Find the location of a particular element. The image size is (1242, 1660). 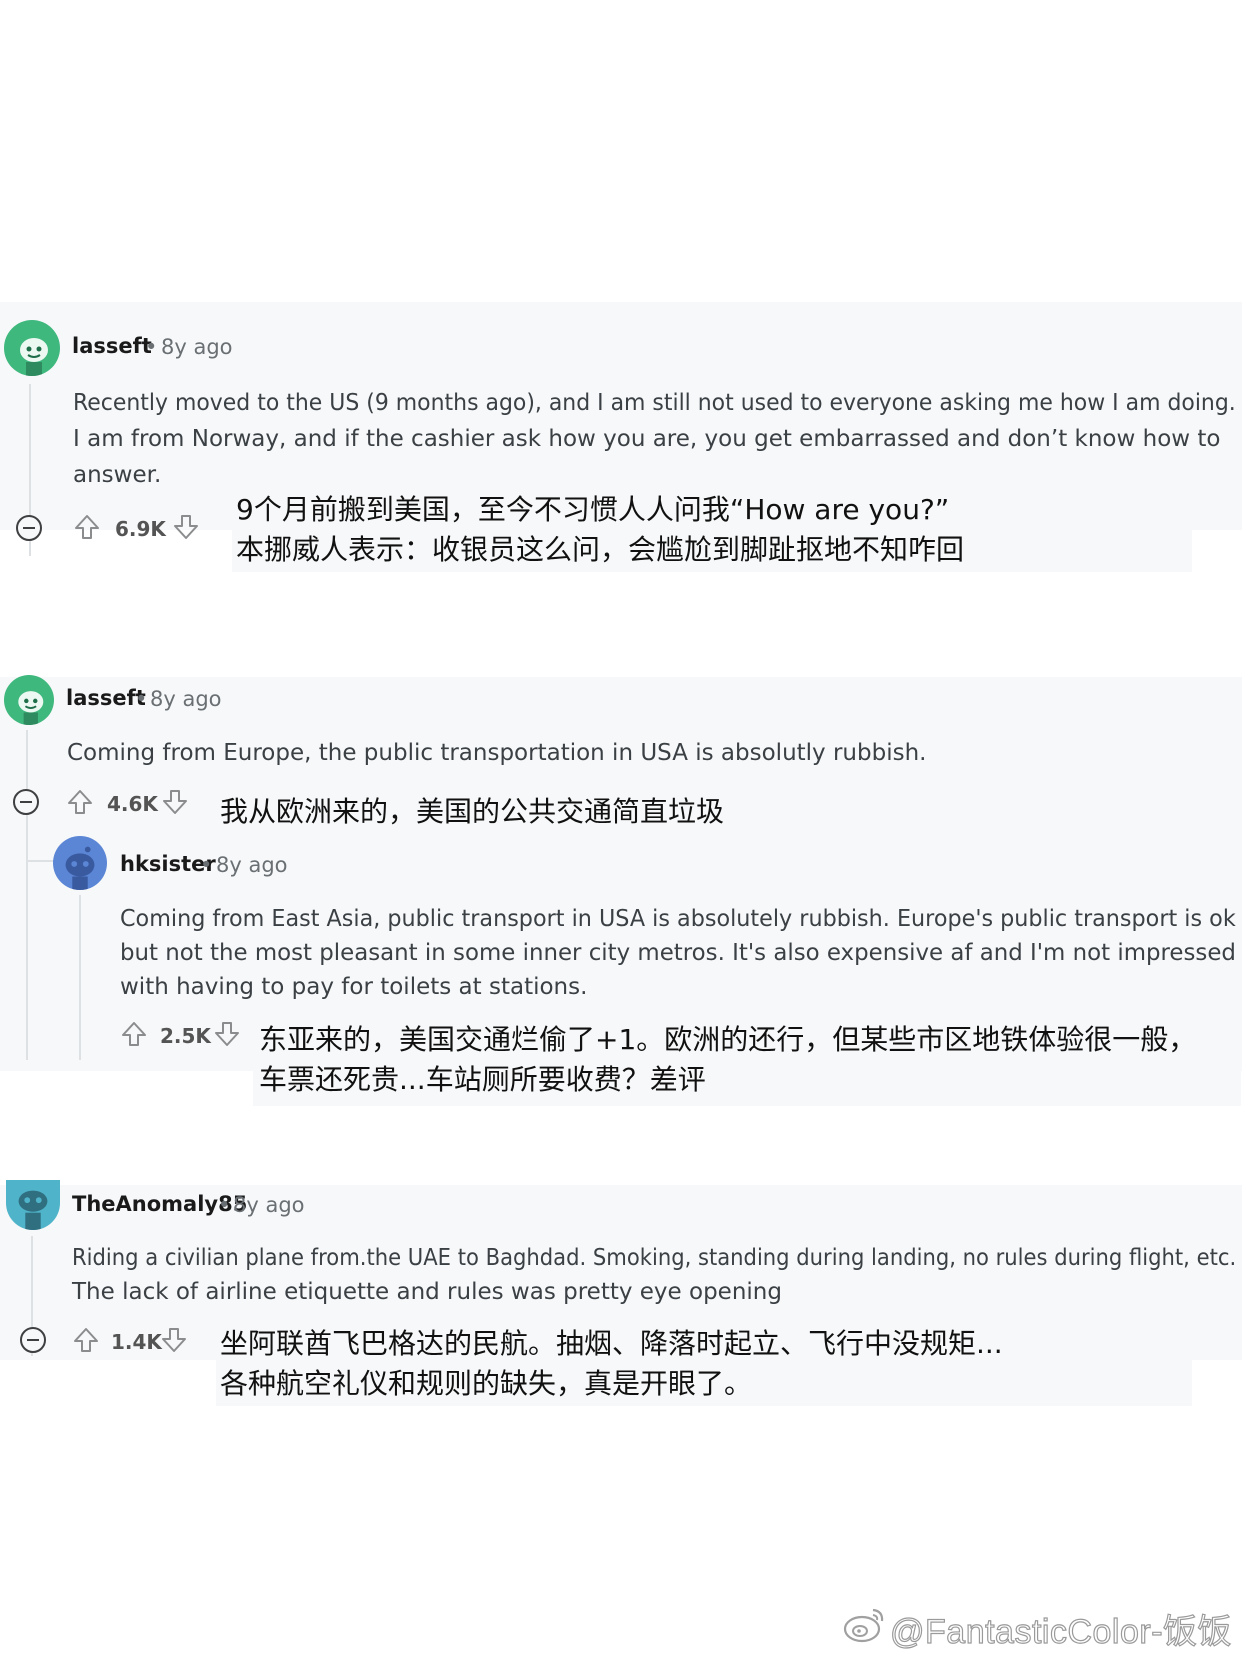

vote-score: 4.6K is located at coordinates (132, 804).